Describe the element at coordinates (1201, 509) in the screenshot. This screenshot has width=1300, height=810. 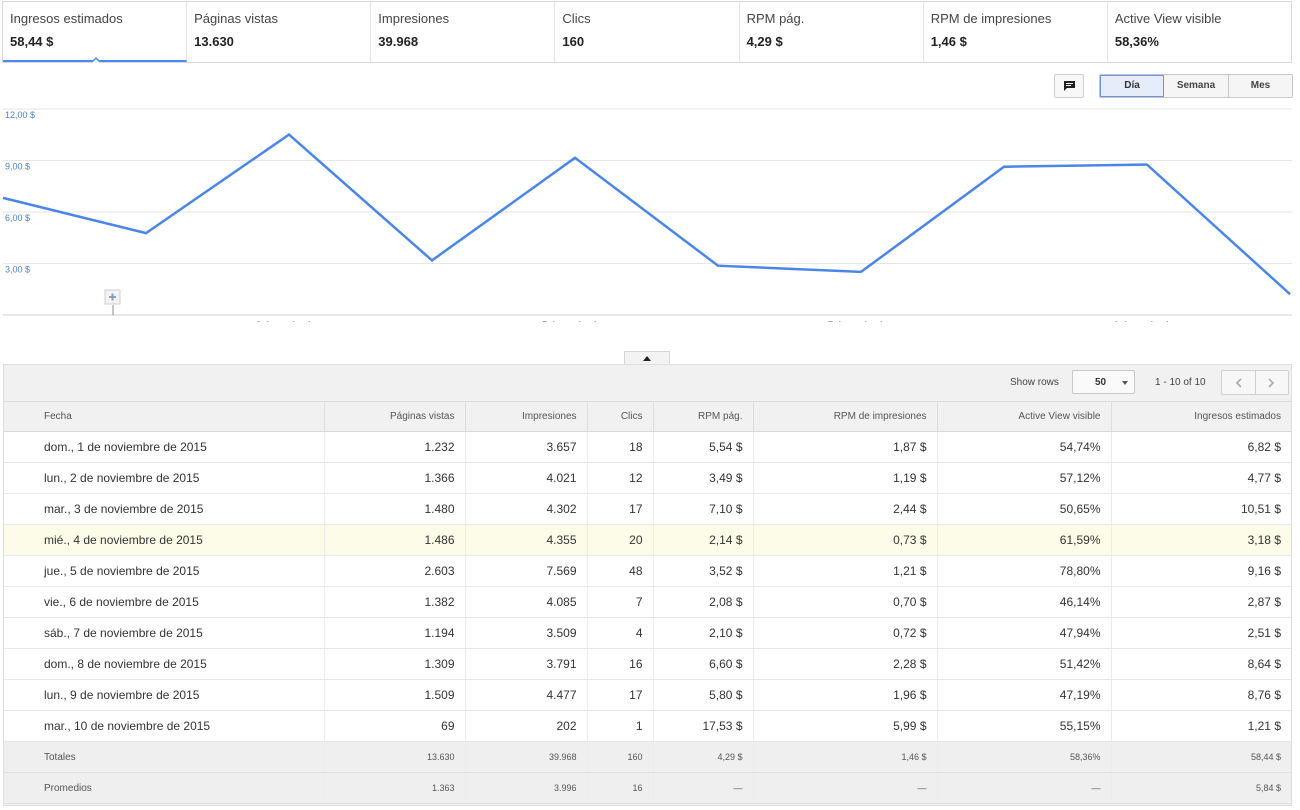
I see `cell-ingresos-estimados: 10,51 $` at that location.